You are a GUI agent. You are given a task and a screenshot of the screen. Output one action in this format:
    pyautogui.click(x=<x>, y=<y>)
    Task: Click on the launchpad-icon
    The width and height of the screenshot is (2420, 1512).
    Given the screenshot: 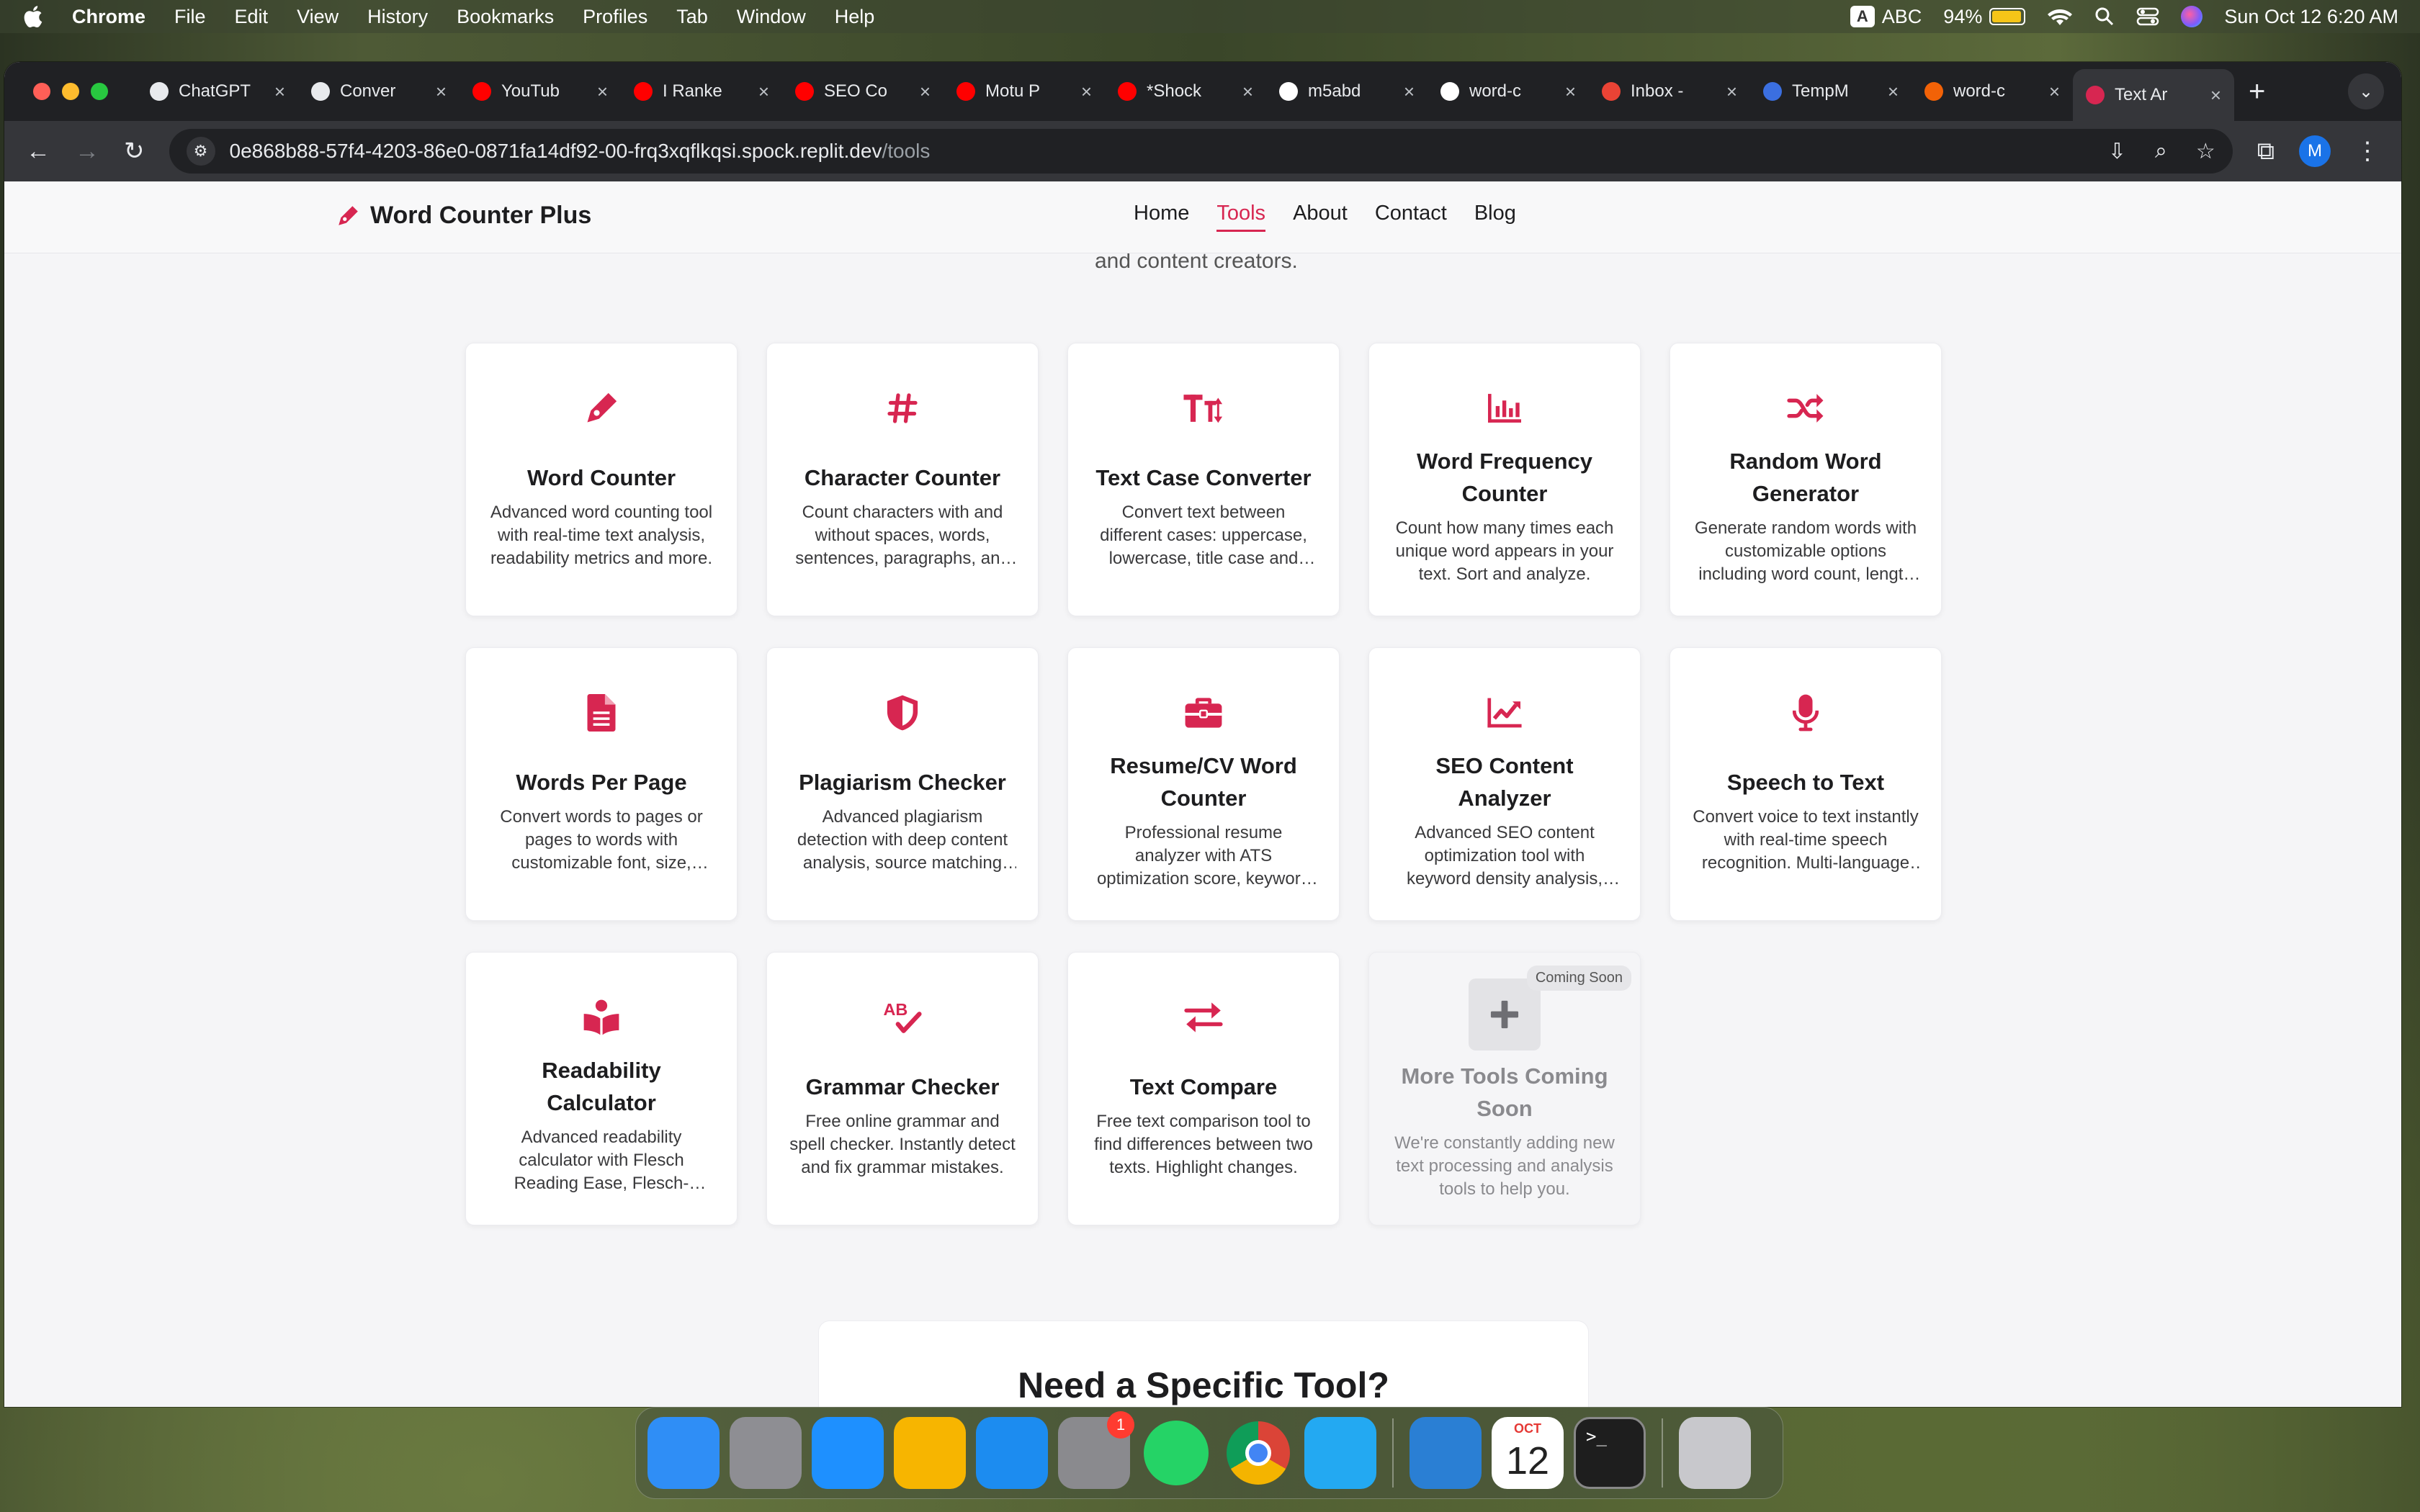 What is the action you would take?
    pyautogui.click(x=766, y=1453)
    